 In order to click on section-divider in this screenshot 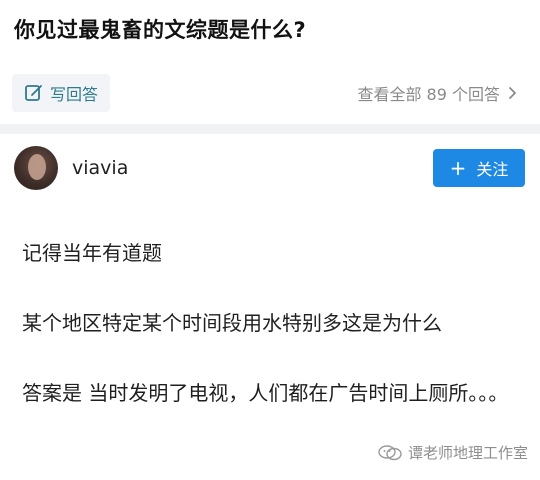, I will do `click(270, 129)`.